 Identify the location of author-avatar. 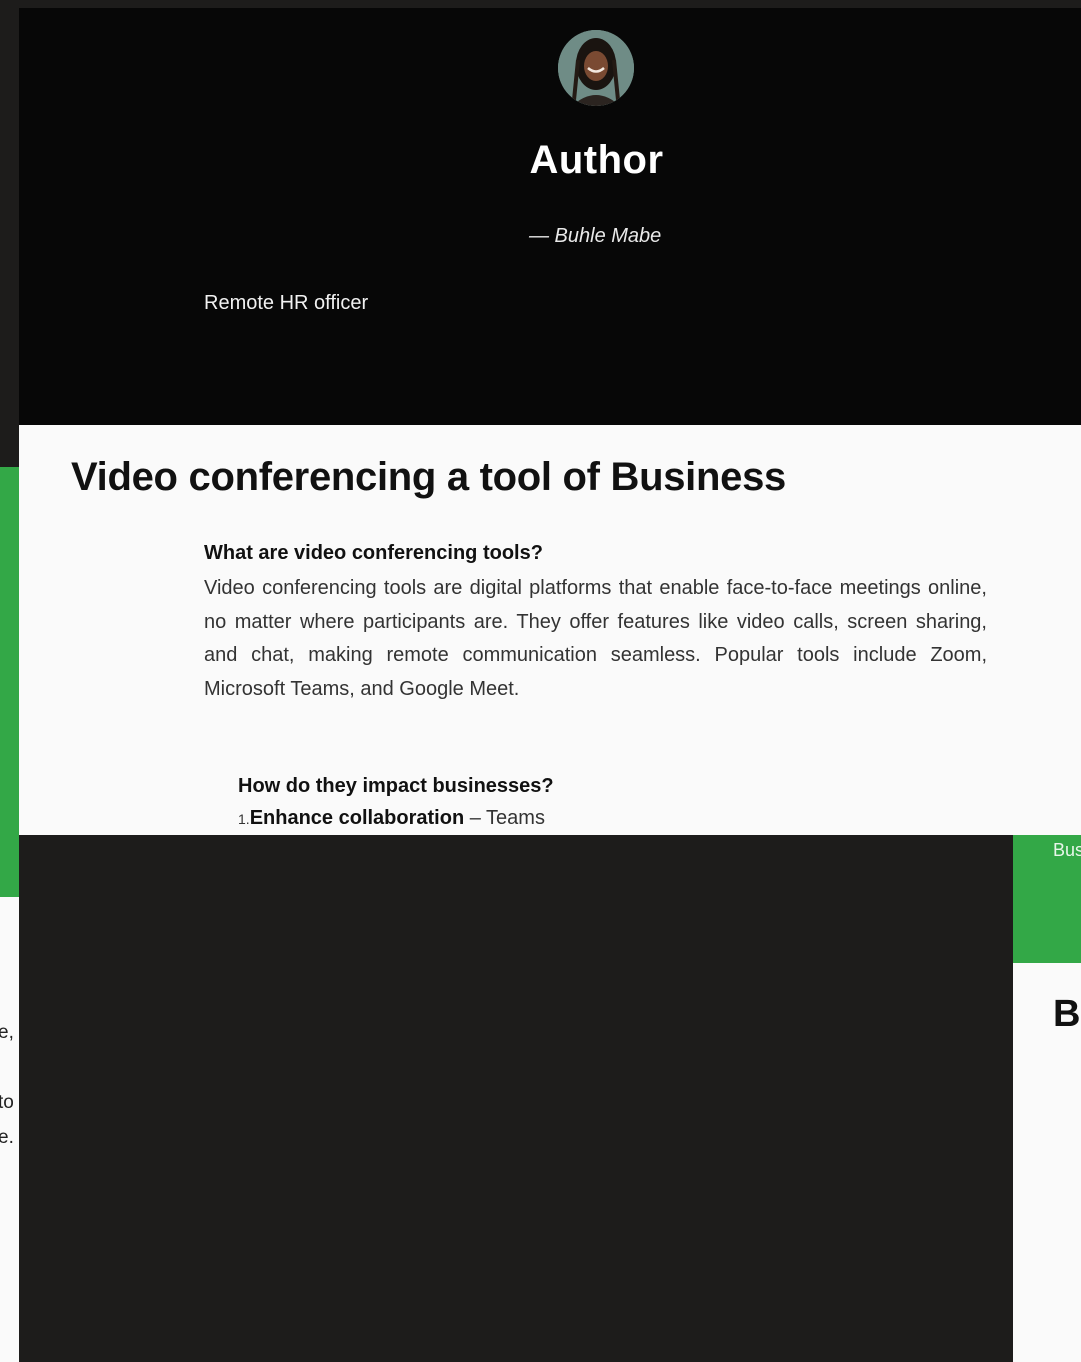
(596, 68).